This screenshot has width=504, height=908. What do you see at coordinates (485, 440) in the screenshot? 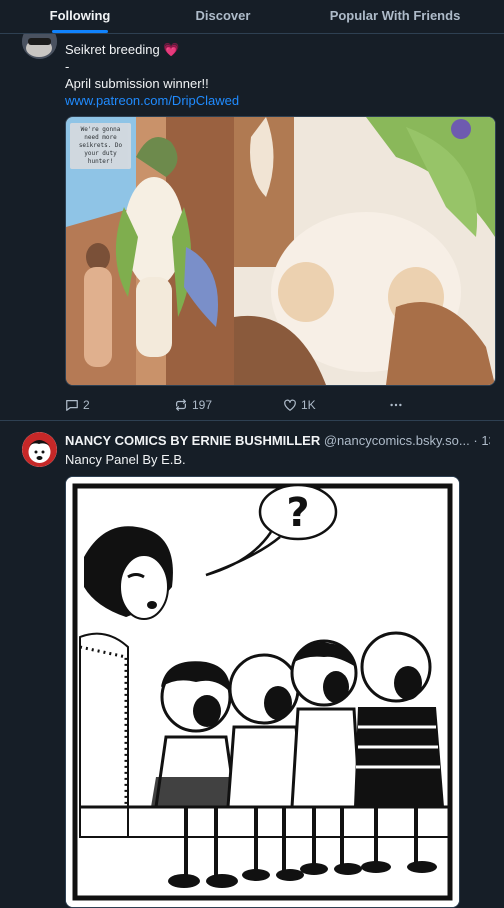
I see `post-timestamp: 13h` at bounding box center [485, 440].